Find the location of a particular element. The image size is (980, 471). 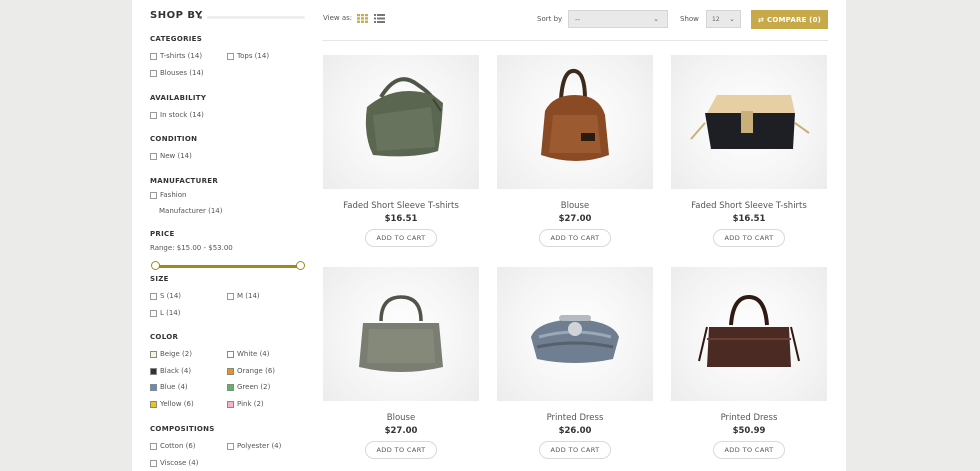

filter-color-yellow: Yellow (6) is located at coordinates (172, 404).